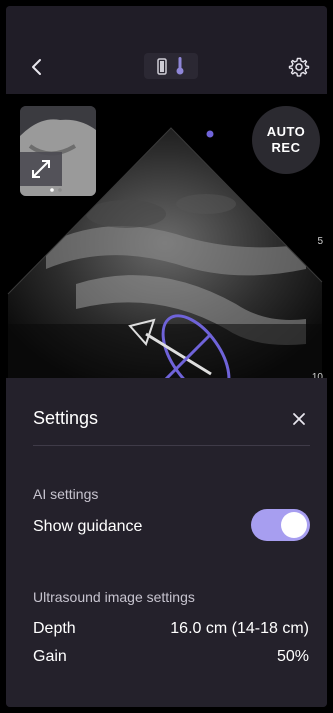 This screenshot has height=713, width=333. I want to click on auto-record-button: AUTO REC, so click(286, 140).